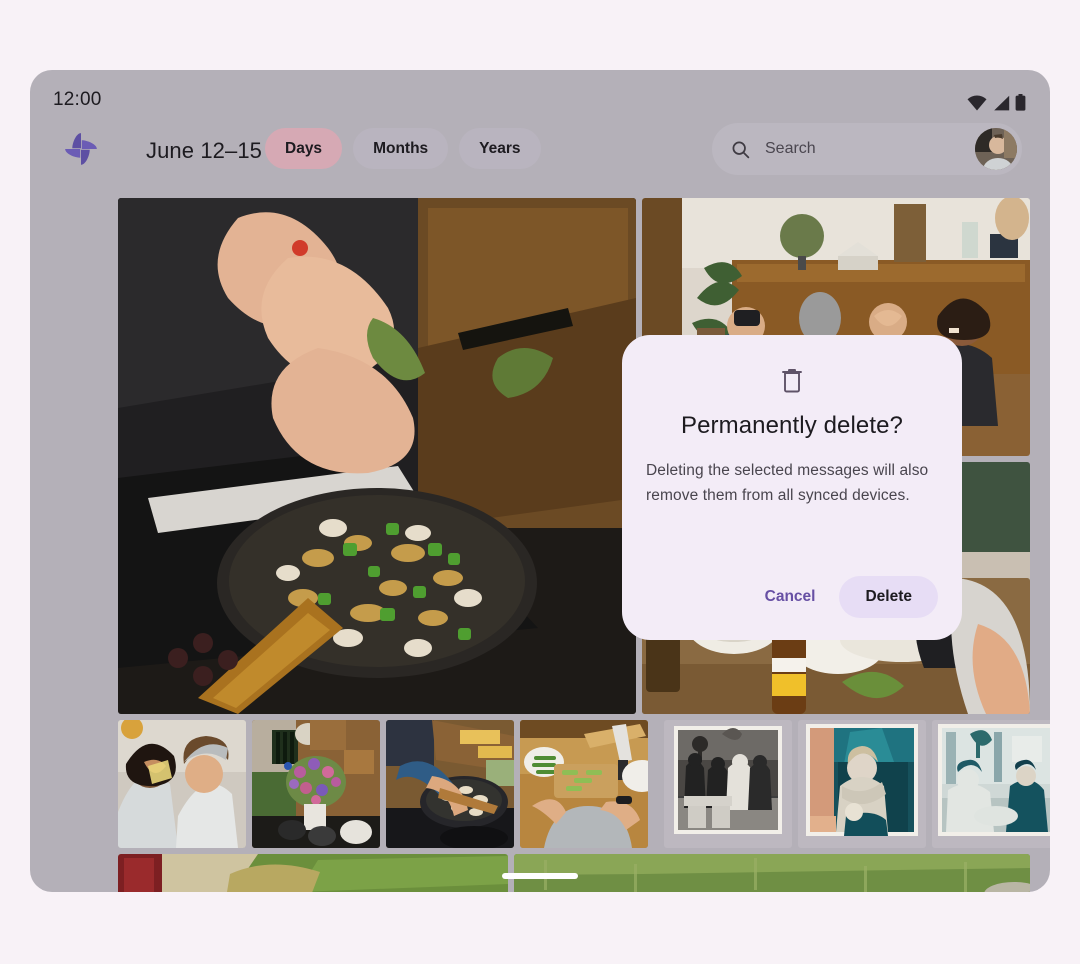  I want to click on search-icon, so click(741, 149).